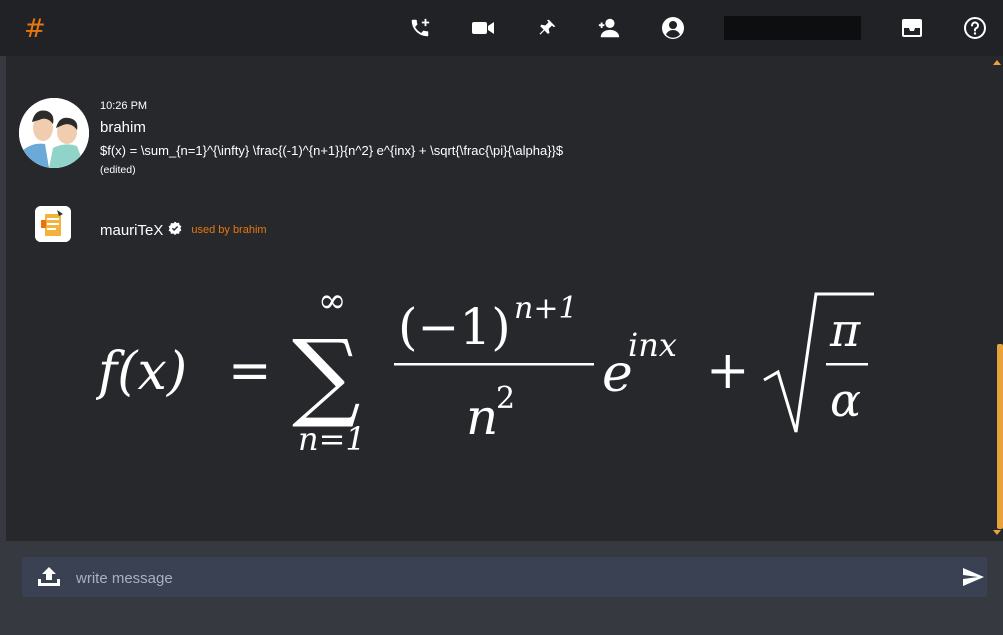  What do you see at coordinates (546, 308) in the screenshot?
I see `frac-numerator-exp: n+1` at bounding box center [546, 308].